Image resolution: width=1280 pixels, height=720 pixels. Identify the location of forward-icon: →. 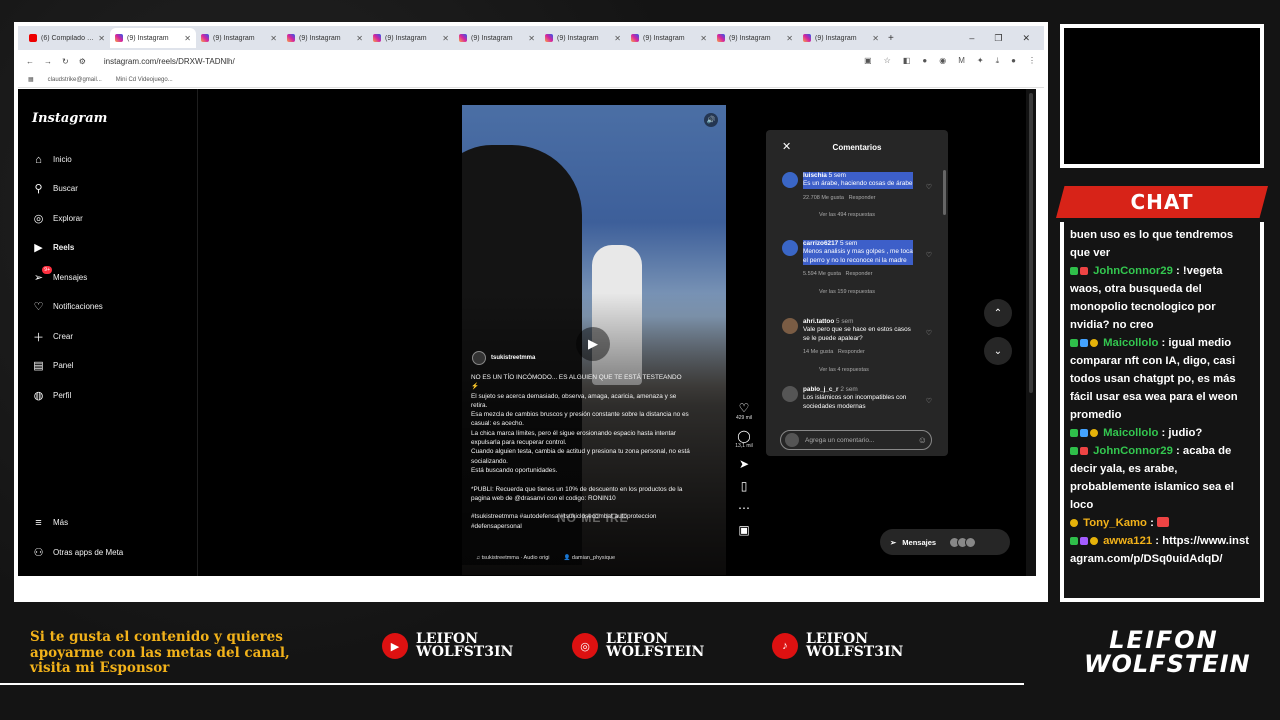
(48, 61).